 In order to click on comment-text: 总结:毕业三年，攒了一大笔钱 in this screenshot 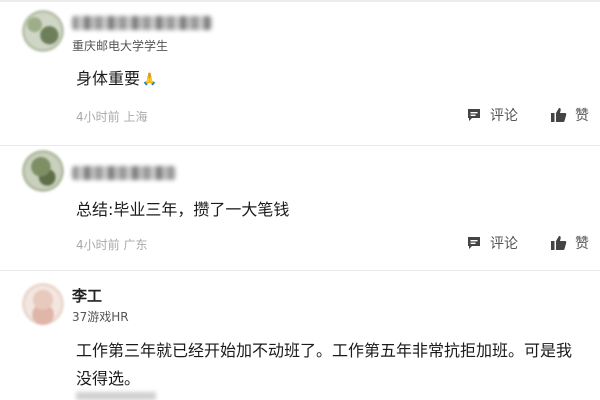, I will do `click(183, 209)`.